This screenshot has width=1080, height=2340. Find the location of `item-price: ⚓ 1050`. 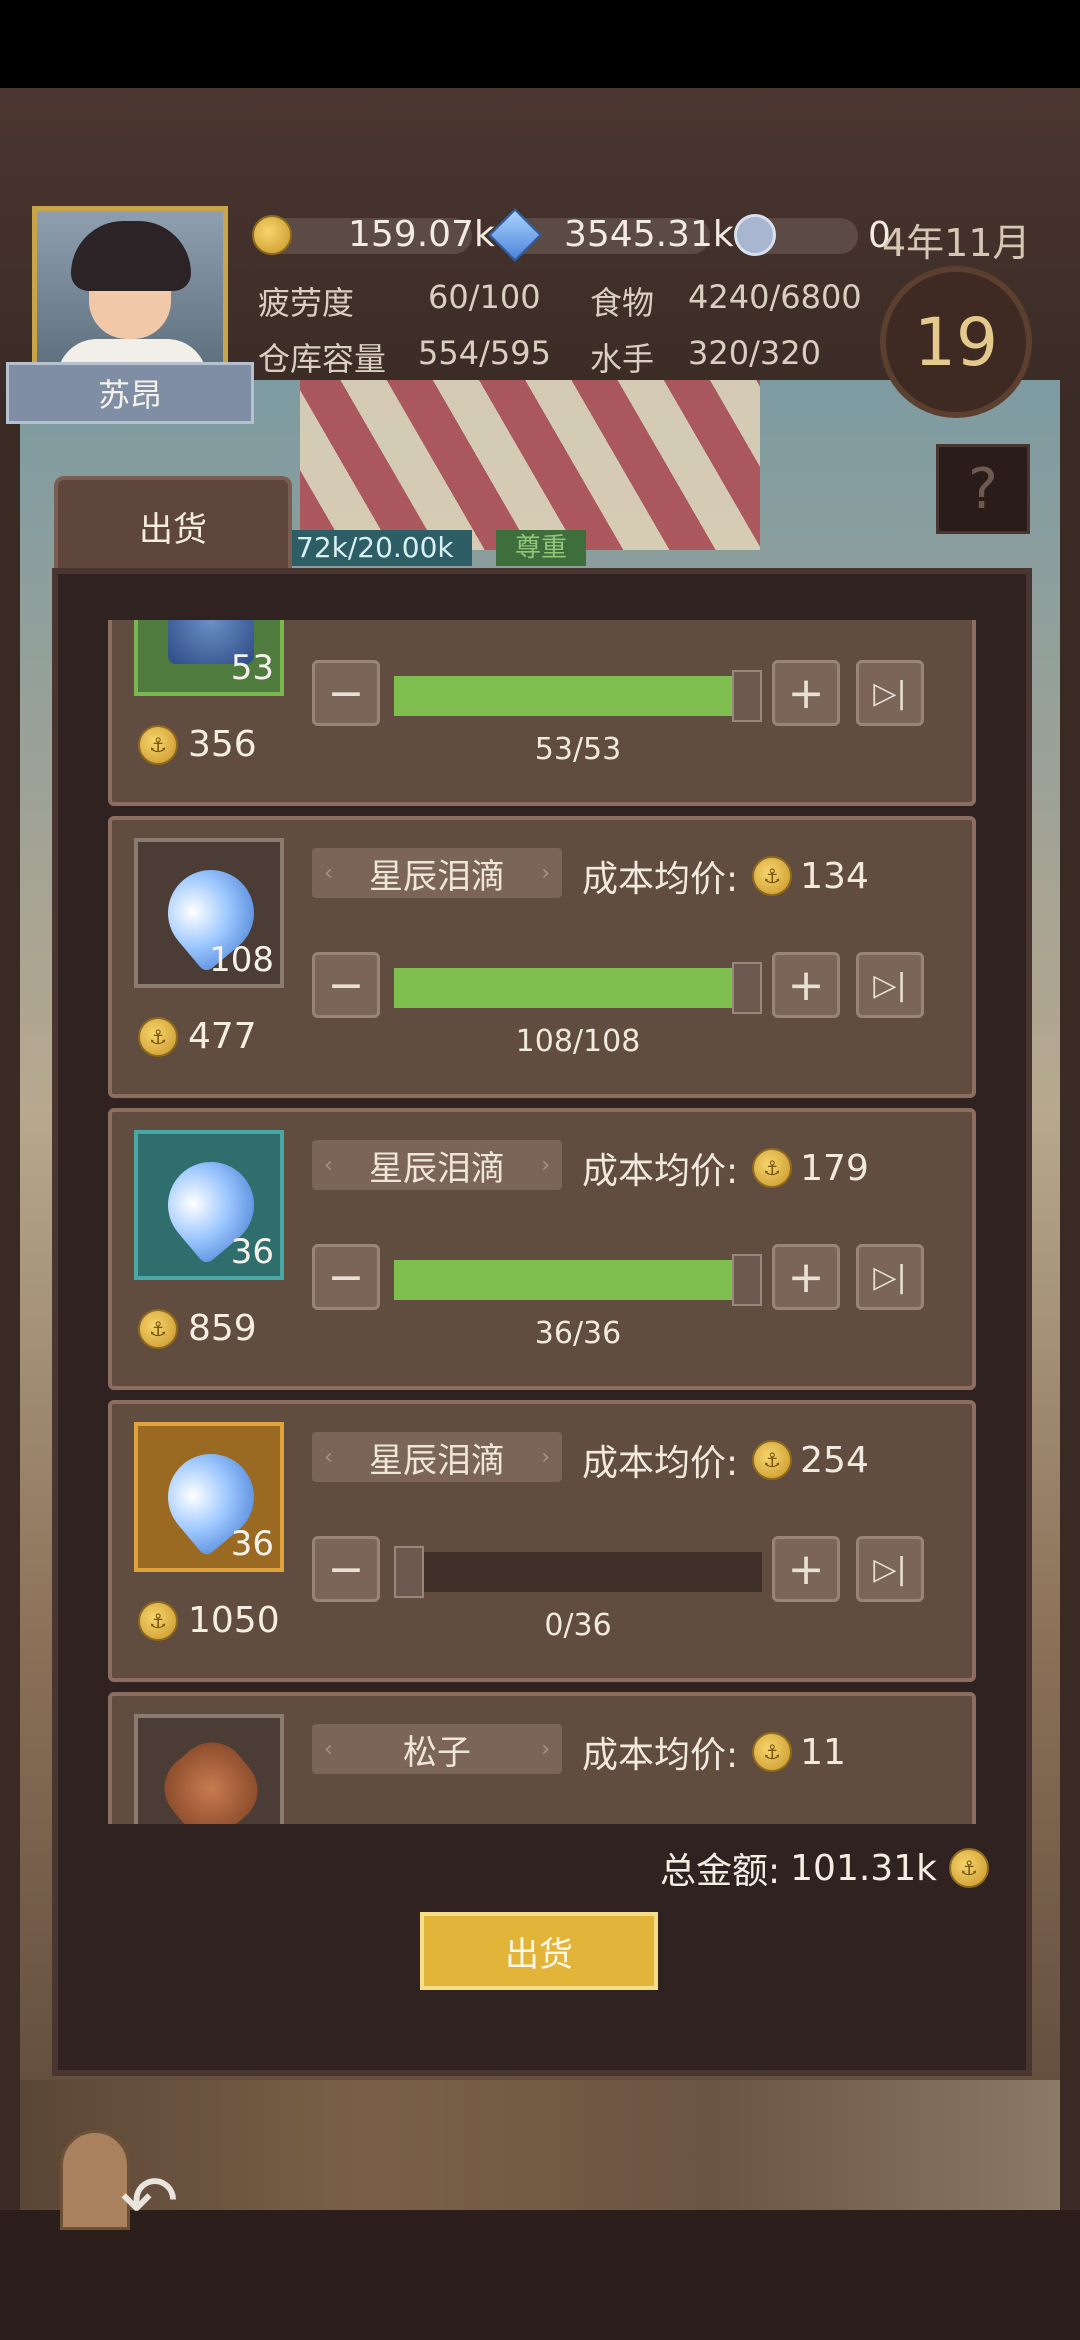

item-price: ⚓ 1050 is located at coordinates (209, 1620).